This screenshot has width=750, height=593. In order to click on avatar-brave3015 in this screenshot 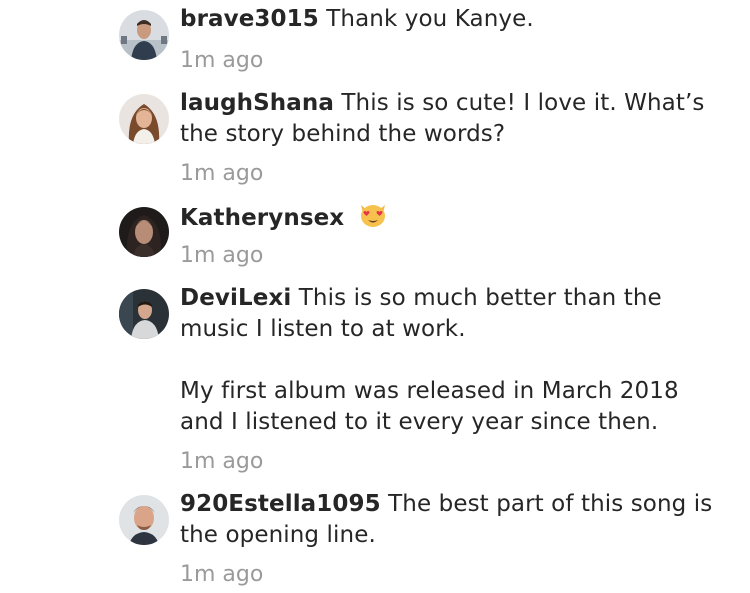, I will do `click(144, 35)`.